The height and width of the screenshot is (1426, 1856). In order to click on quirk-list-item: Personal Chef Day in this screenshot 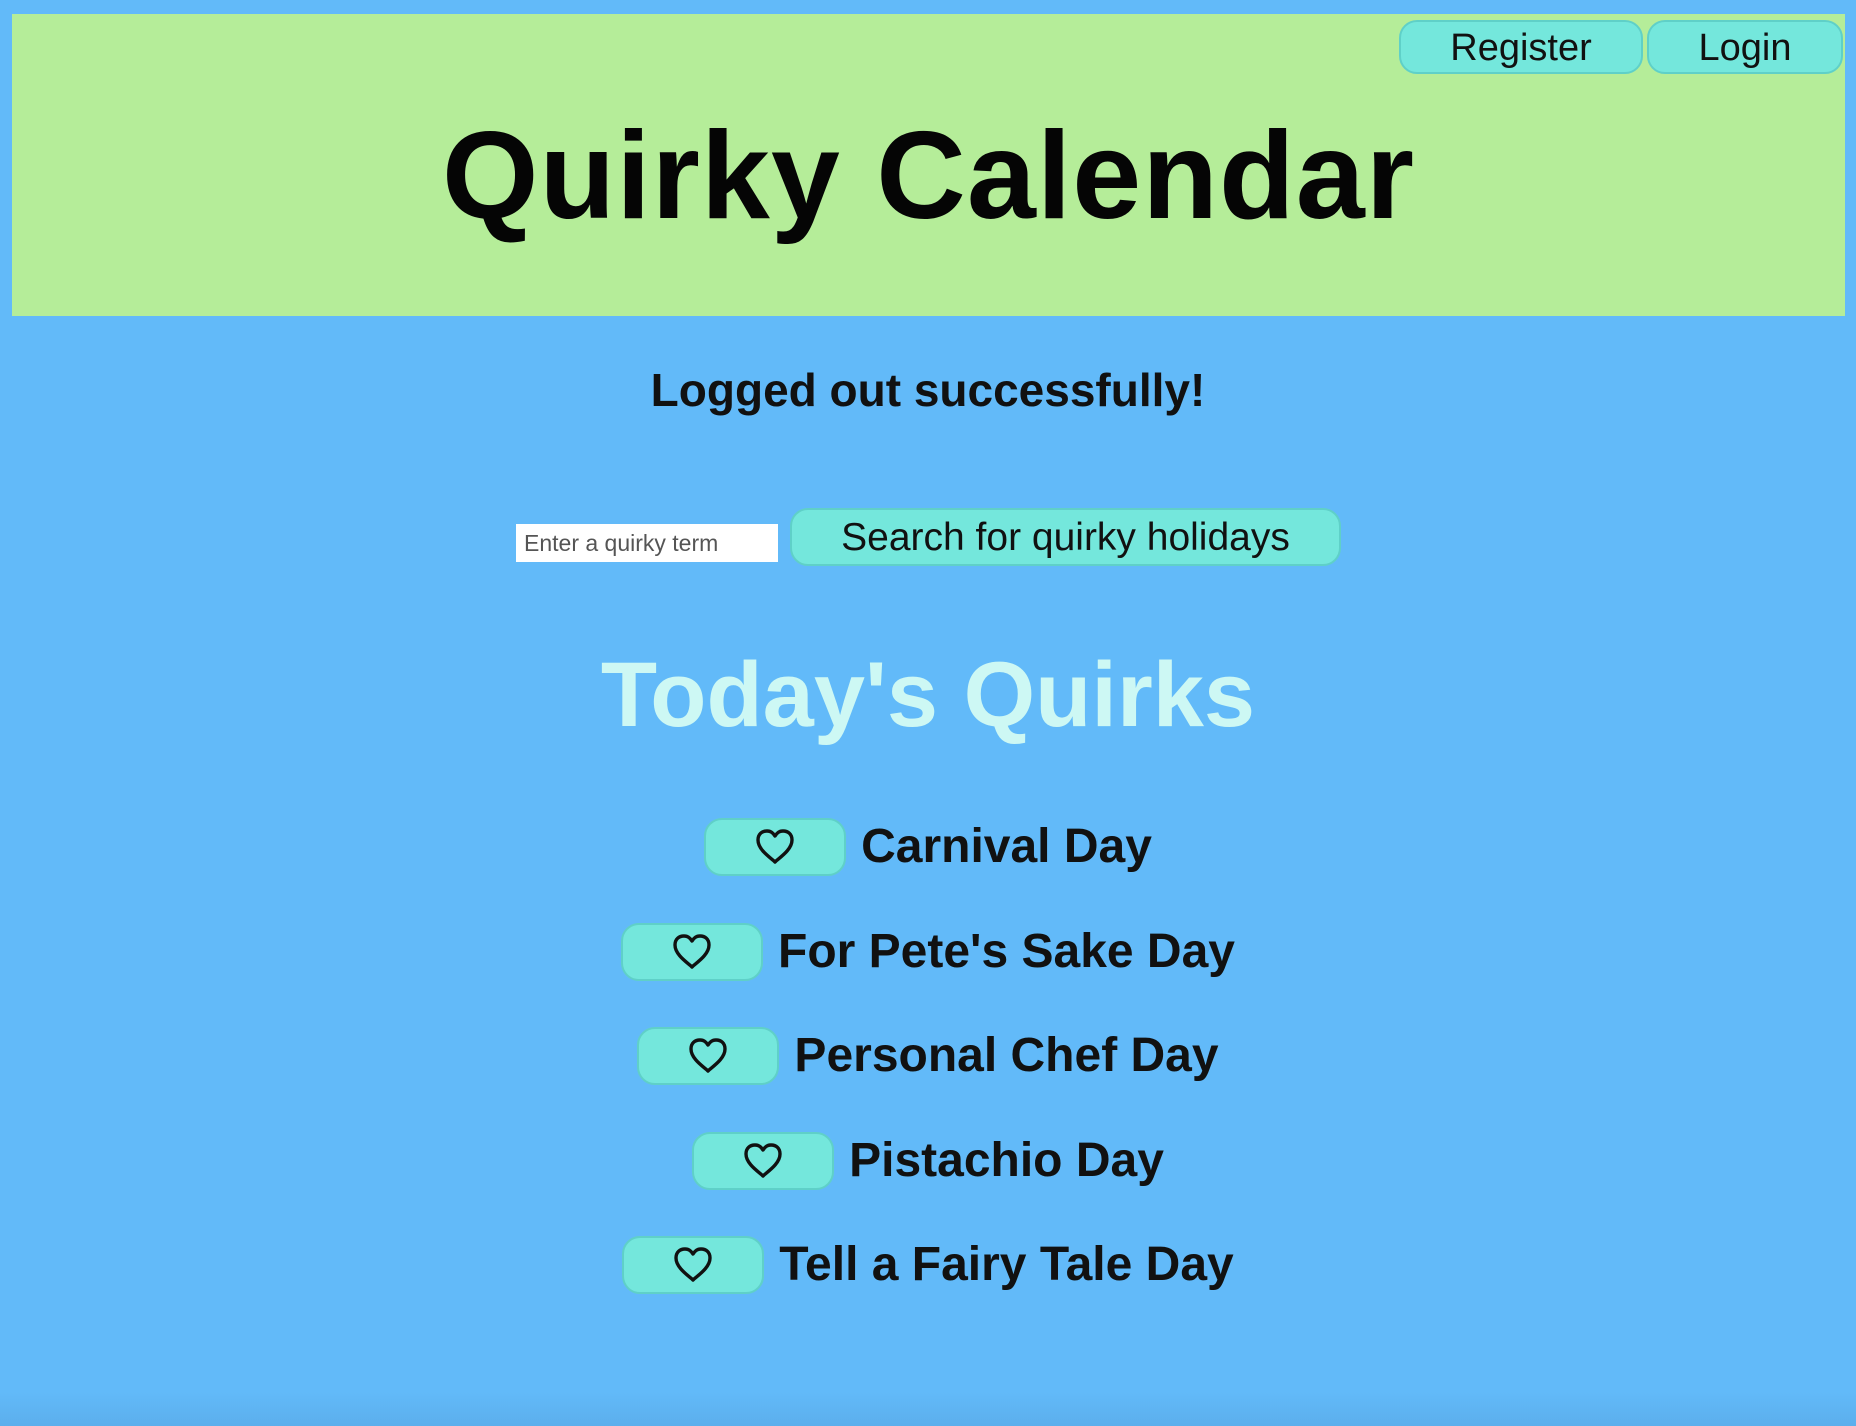, I will do `click(928, 1079)`.